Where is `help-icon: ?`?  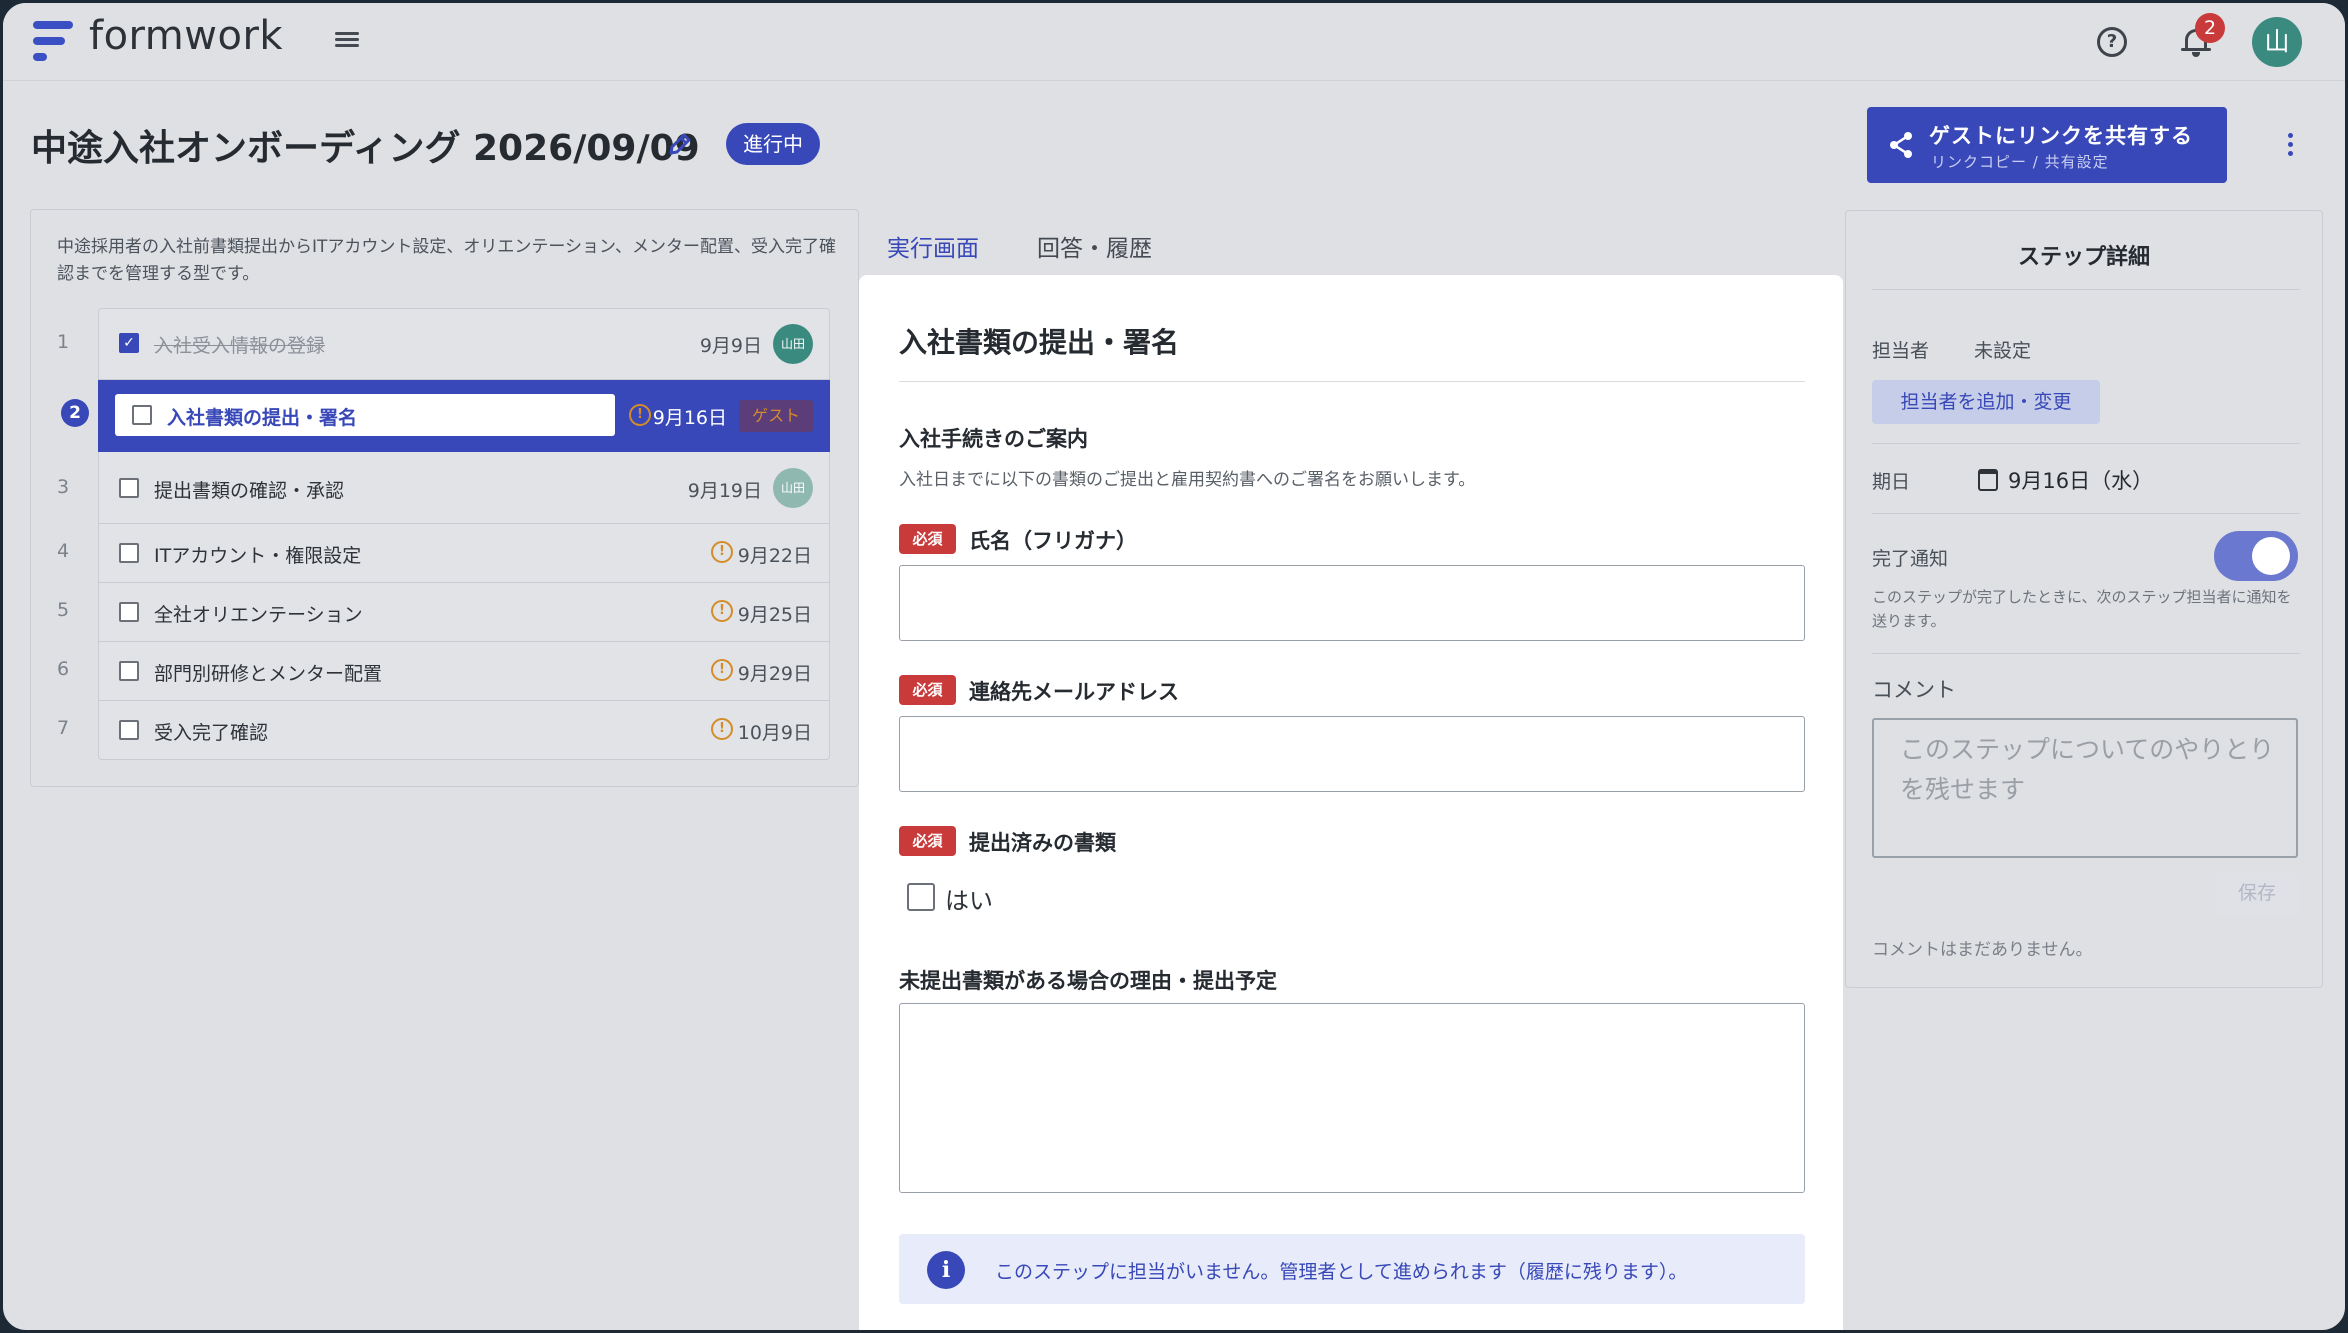
help-icon: ? is located at coordinates (2112, 42).